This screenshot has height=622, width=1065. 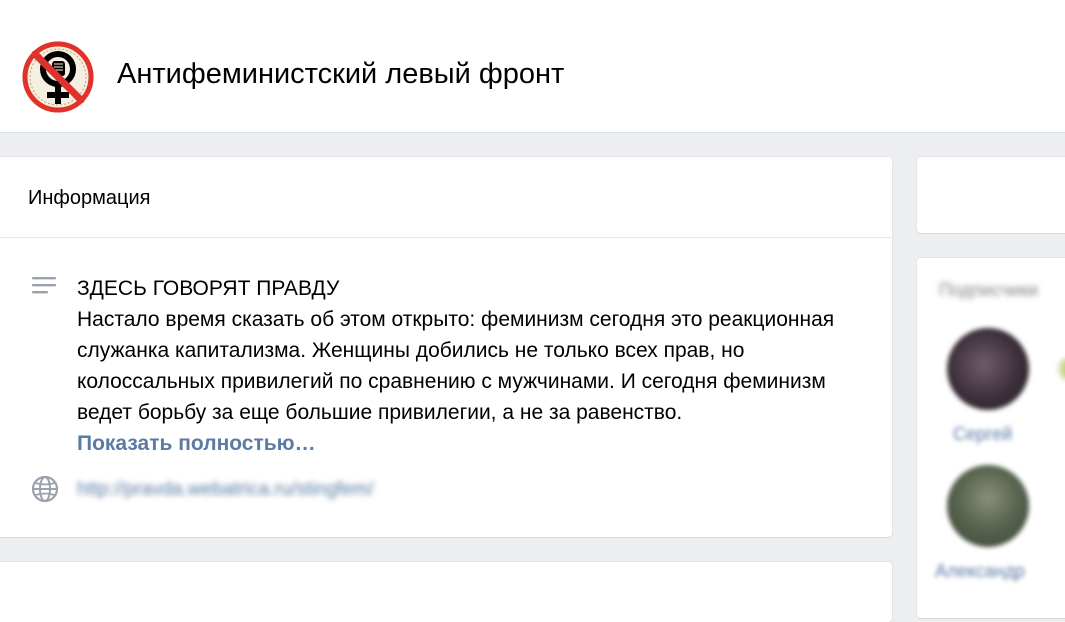 I want to click on description-heading: ЗДЕСЬ ГОВОРЯТ ПРАВДУ, so click(x=208, y=288).